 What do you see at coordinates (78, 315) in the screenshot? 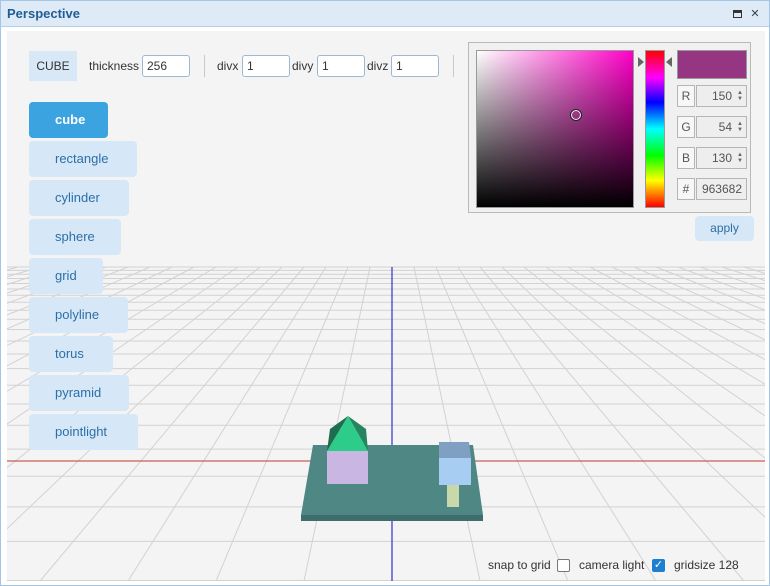
I see `shape-button-polyline: polyline` at bounding box center [78, 315].